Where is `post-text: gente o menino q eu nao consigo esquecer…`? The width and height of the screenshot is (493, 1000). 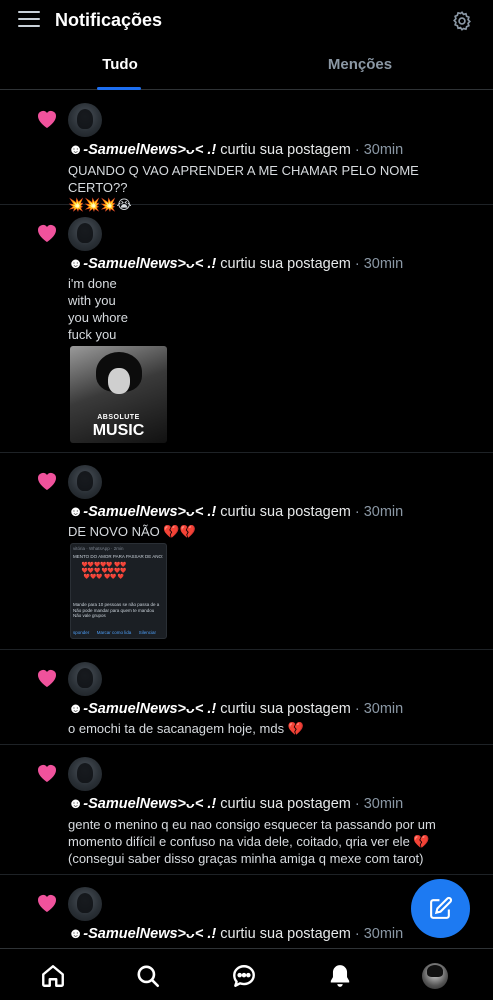
post-text: gente o menino q eu nao consigo esquecer… is located at coordinates (252, 841).